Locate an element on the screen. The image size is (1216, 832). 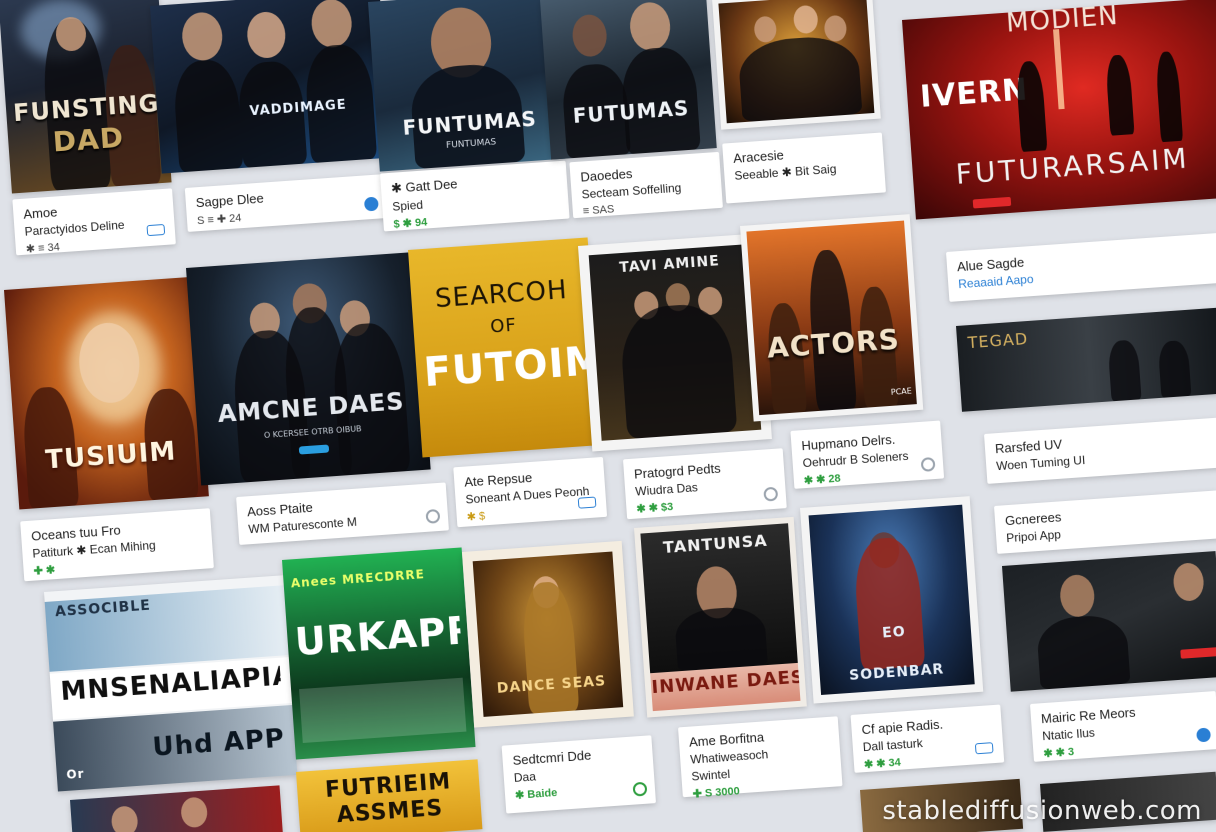
movie-caption: ✱ Gatt Dee Spied $ ✱ 94 is located at coordinates (474, 196).